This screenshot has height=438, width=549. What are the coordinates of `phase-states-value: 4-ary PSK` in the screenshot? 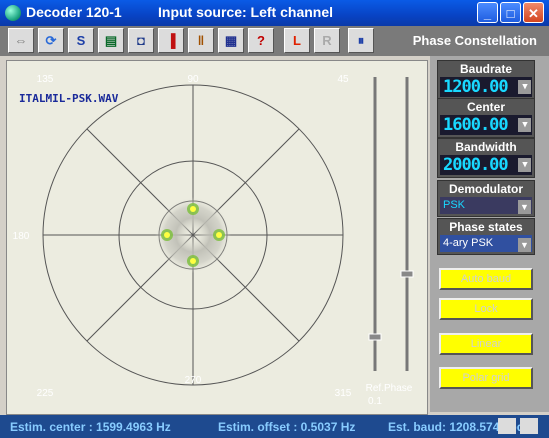 It's located at (468, 243).